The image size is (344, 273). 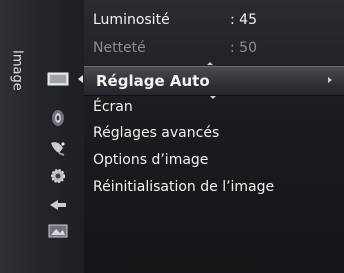 What do you see at coordinates (17, 70) in the screenshot?
I see `side-tab-label: Image` at bounding box center [17, 70].